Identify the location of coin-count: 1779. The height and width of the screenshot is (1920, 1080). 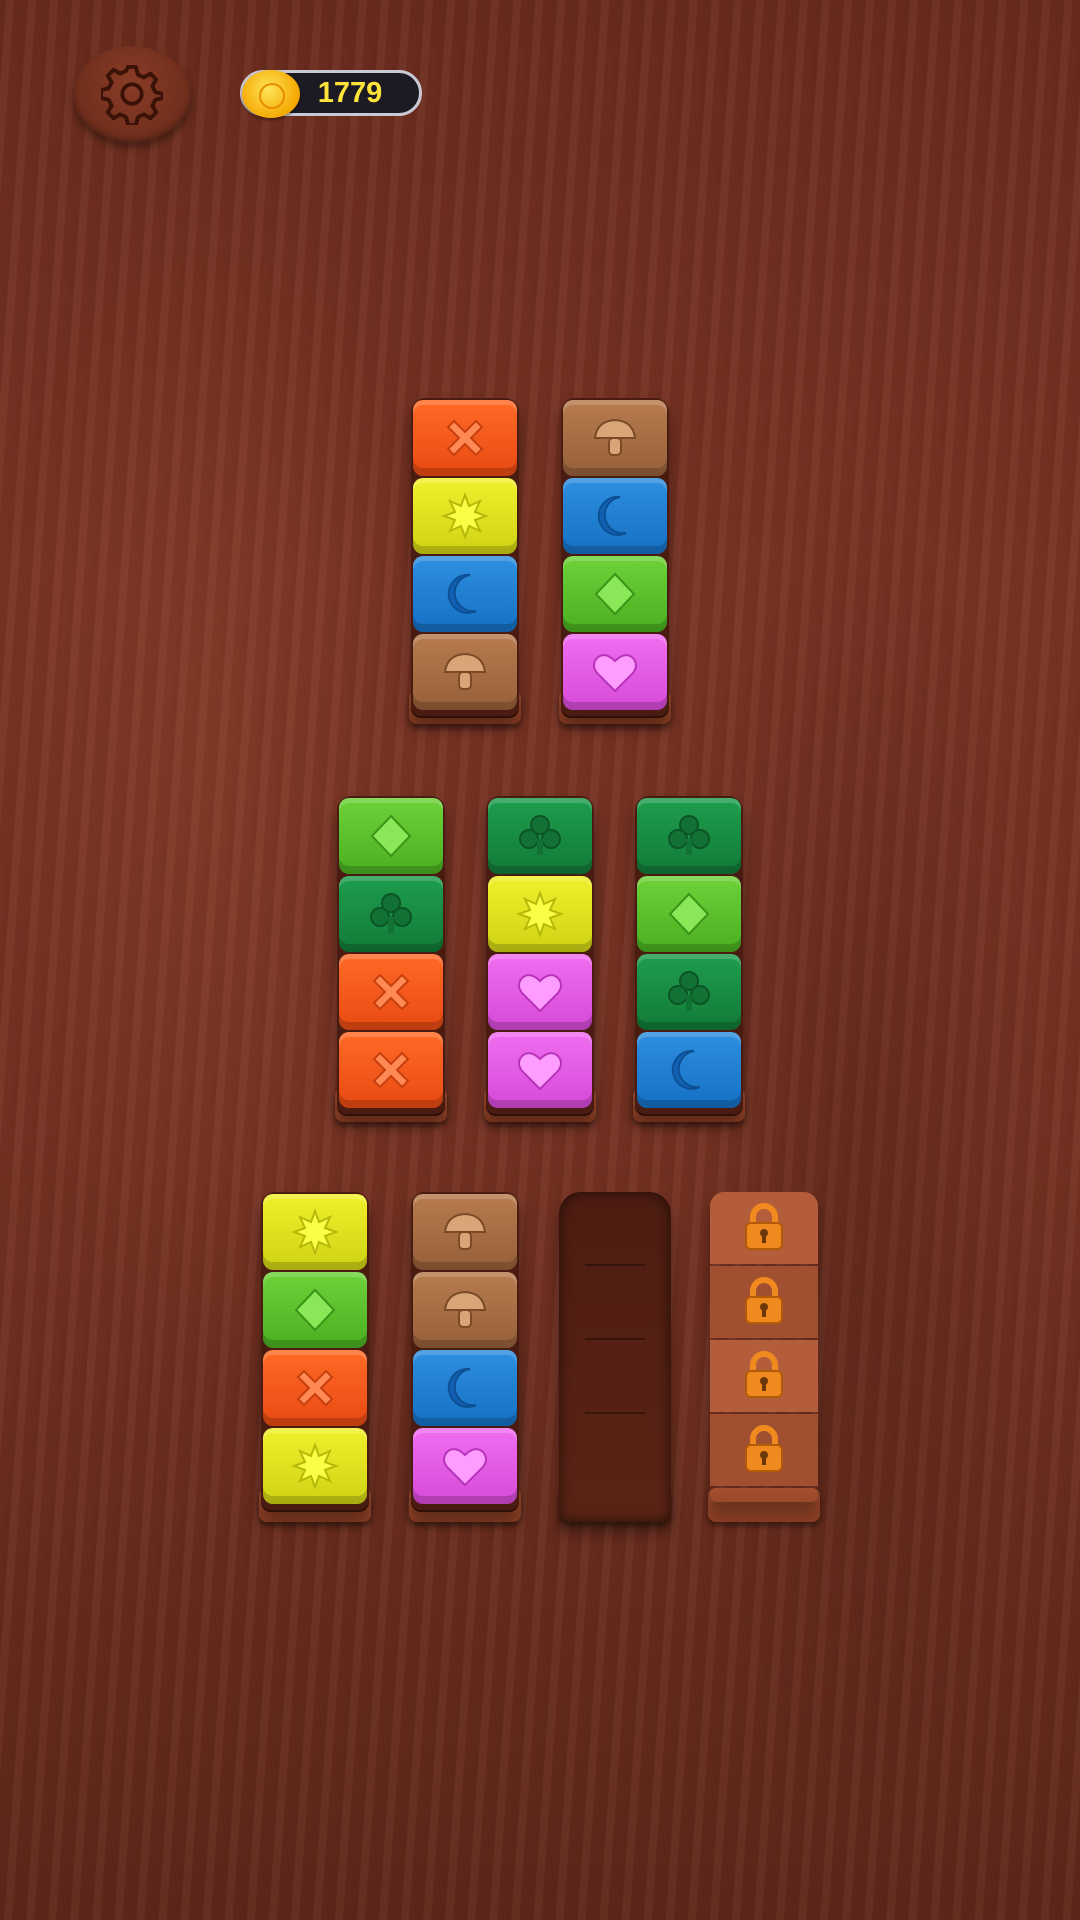
(350, 93).